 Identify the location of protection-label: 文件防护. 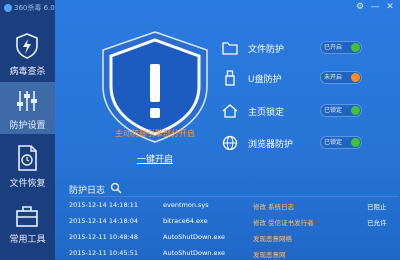
(266, 50).